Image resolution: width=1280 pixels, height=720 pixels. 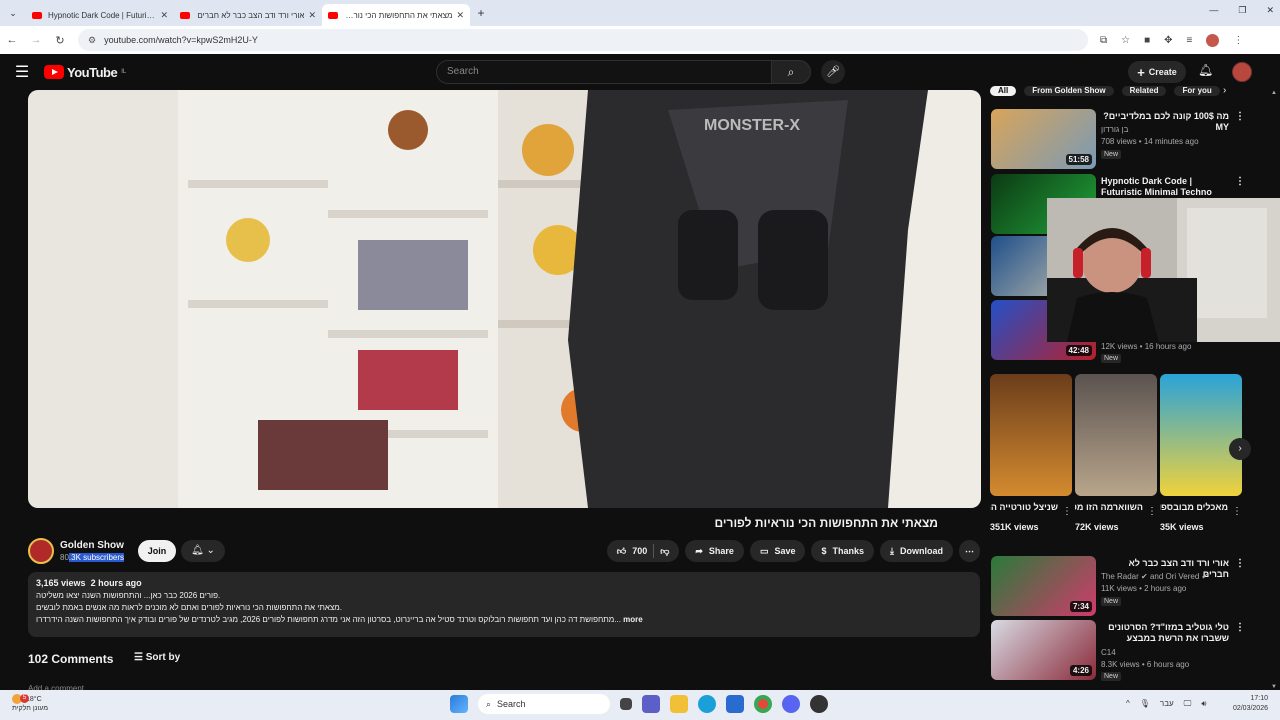 I want to click on weather-widget: 18°C מעונן חלקית, so click(x=30, y=703).